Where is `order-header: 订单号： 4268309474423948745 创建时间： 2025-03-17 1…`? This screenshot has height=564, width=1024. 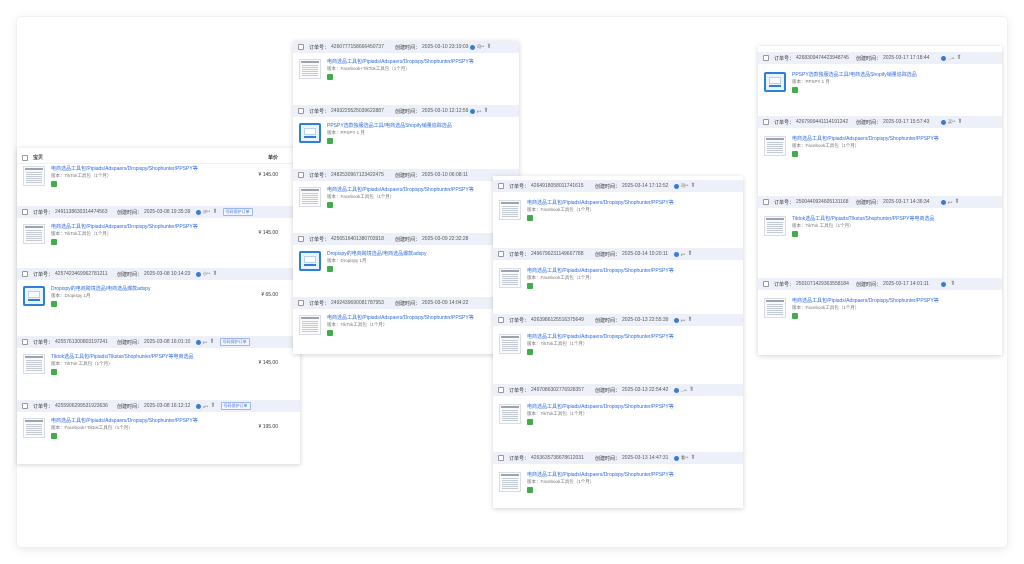 order-header: 订单号： 4268309474423948745 创建时间： 2025-03-17 1… is located at coordinates (880, 58).